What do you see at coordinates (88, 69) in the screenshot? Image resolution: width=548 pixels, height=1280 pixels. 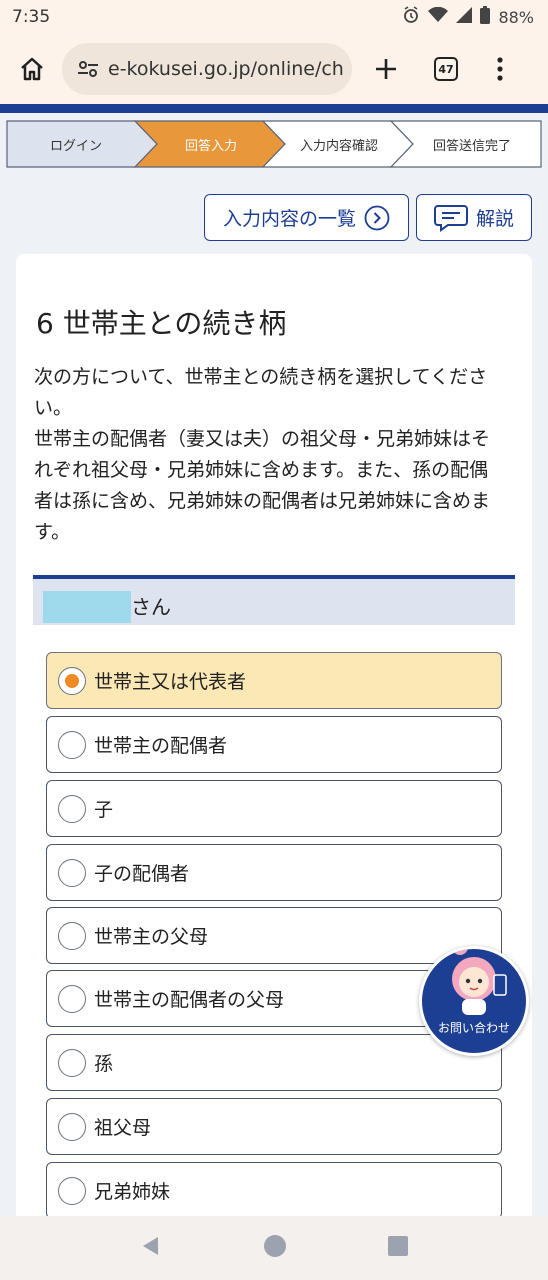 I see `site-settings-icon` at bounding box center [88, 69].